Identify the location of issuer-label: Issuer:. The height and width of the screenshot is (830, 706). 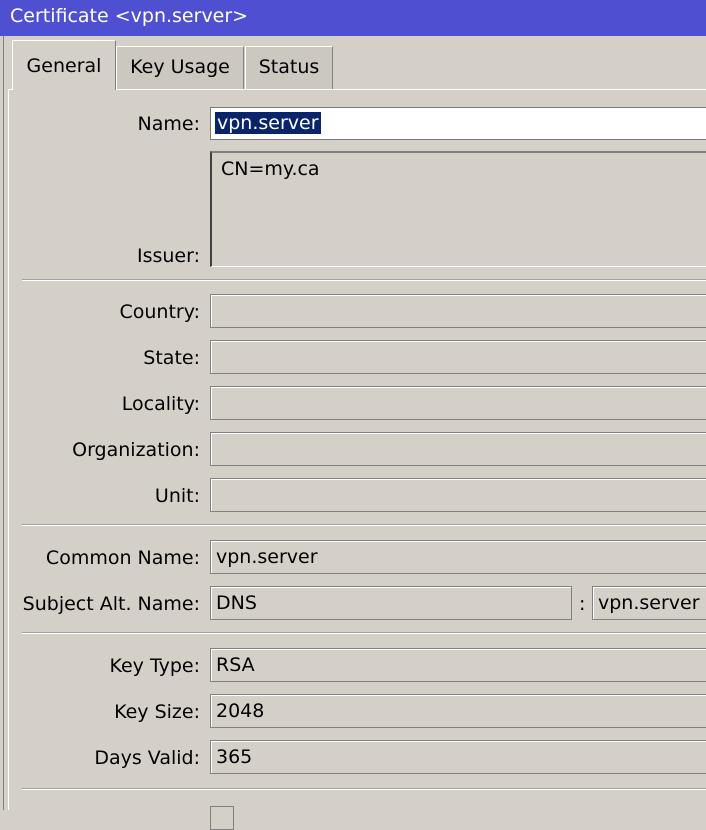
(168, 256).